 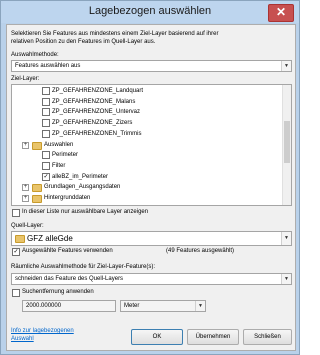 What do you see at coordinates (200, 251) in the screenshot?
I see `selected-count: (49 Features ausgewählt)` at bounding box center [200, 251].